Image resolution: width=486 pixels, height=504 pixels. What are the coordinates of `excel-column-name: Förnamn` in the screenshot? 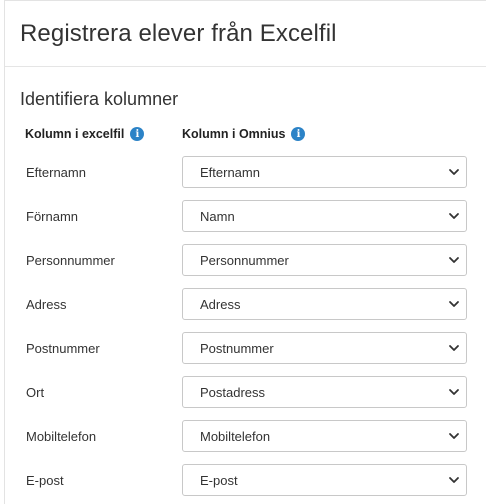 It's located at (52, 216).